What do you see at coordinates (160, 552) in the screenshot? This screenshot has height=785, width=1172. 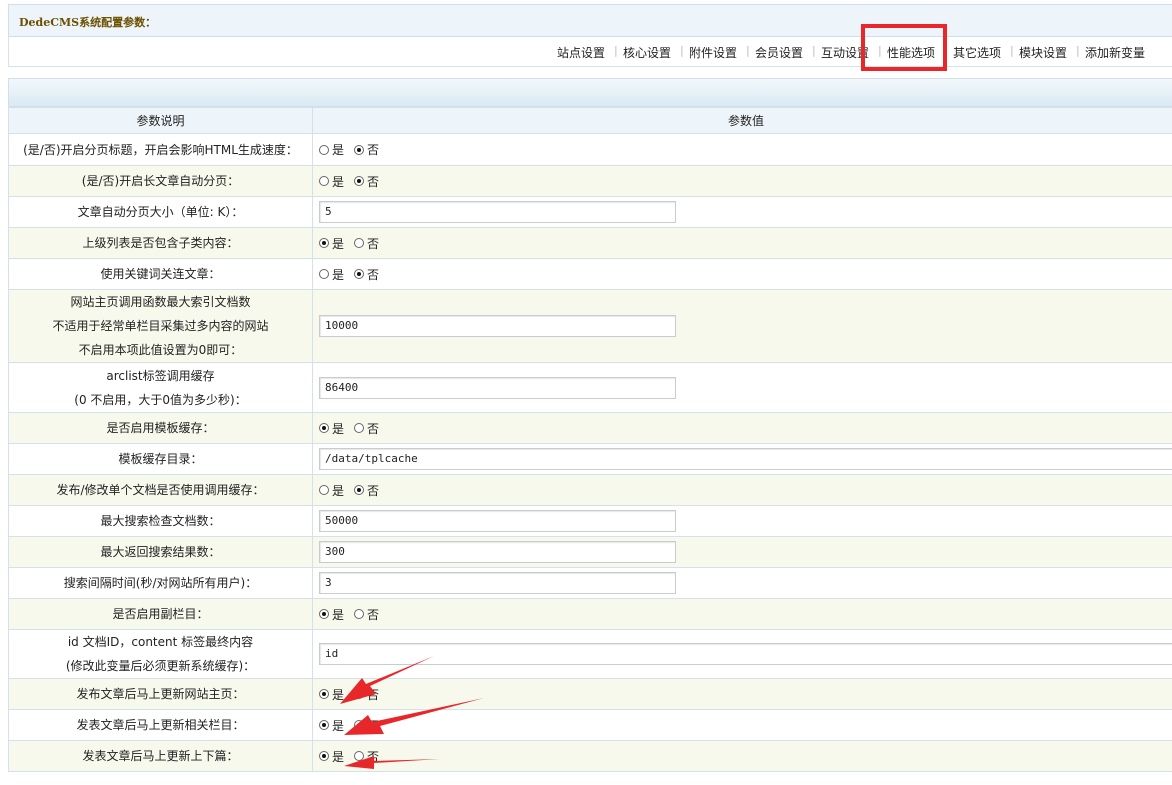 I see `param-description: 最大返回搜索结果数：` at bounding box center [160, 552].